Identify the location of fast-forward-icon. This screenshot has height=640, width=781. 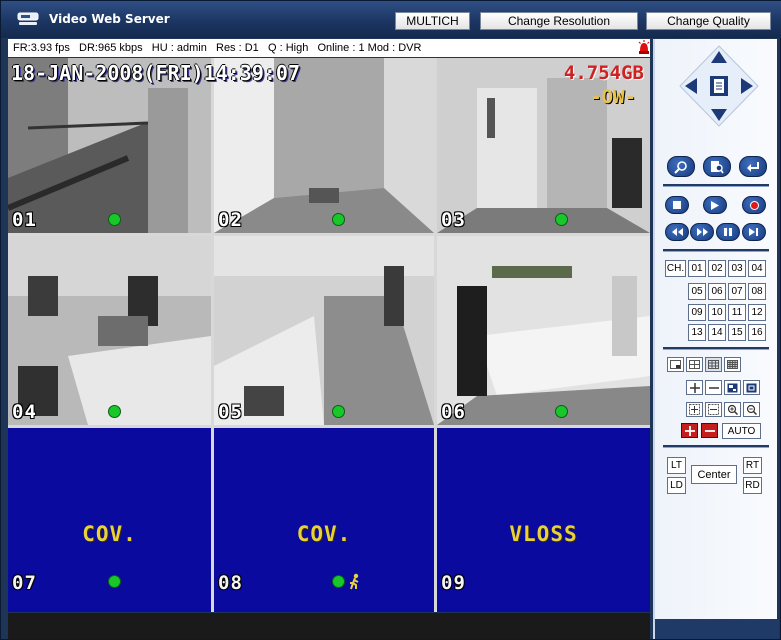
(702, 232).